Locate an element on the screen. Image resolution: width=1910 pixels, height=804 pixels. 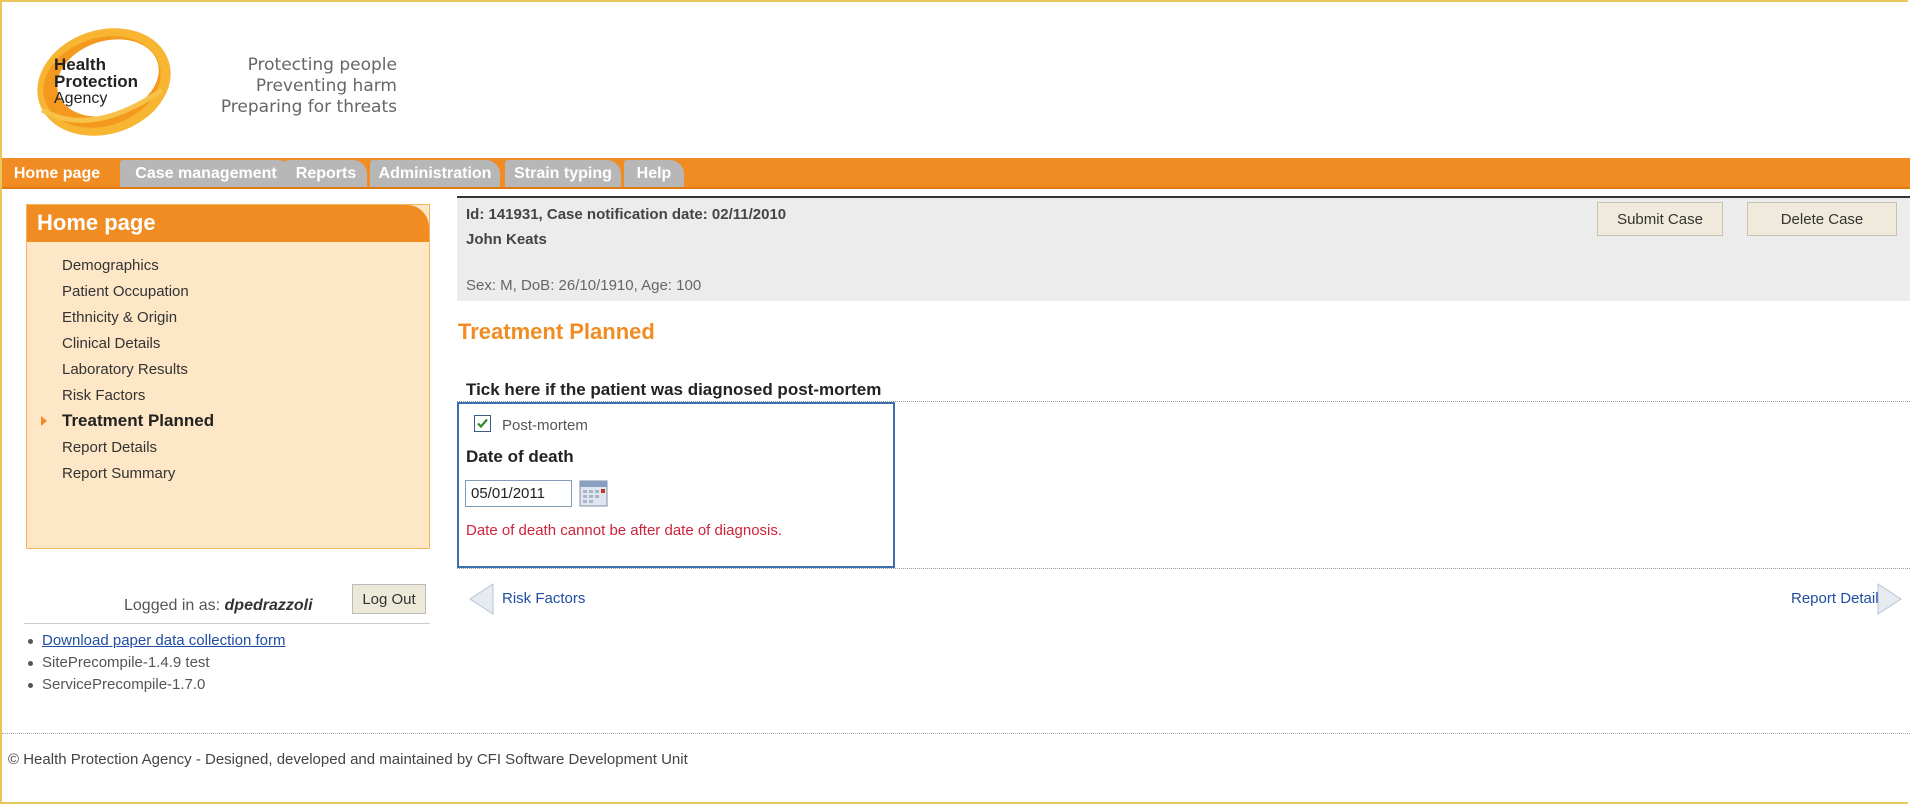
sidebar-item-patient-occupation: Patient Occupation is located at coordinates (125, 291).